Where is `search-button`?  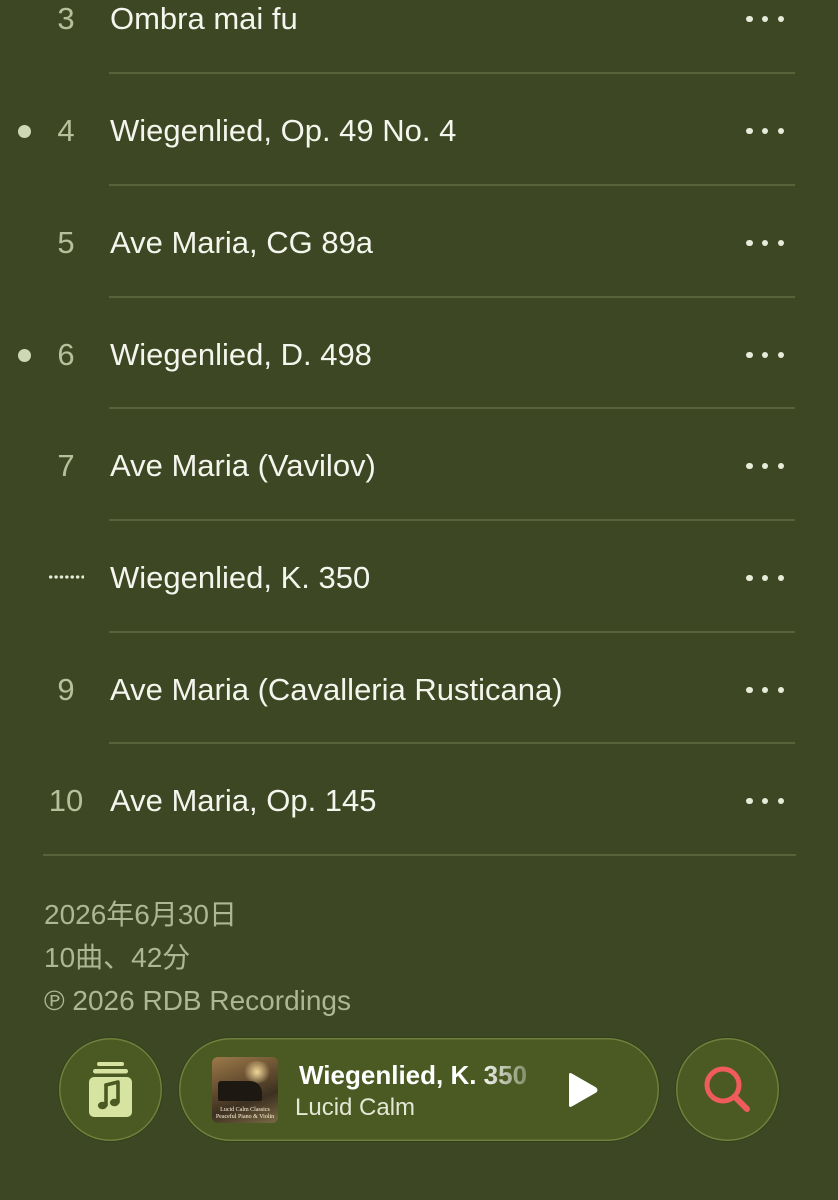
search-button is located at coordinates (727, 1089).